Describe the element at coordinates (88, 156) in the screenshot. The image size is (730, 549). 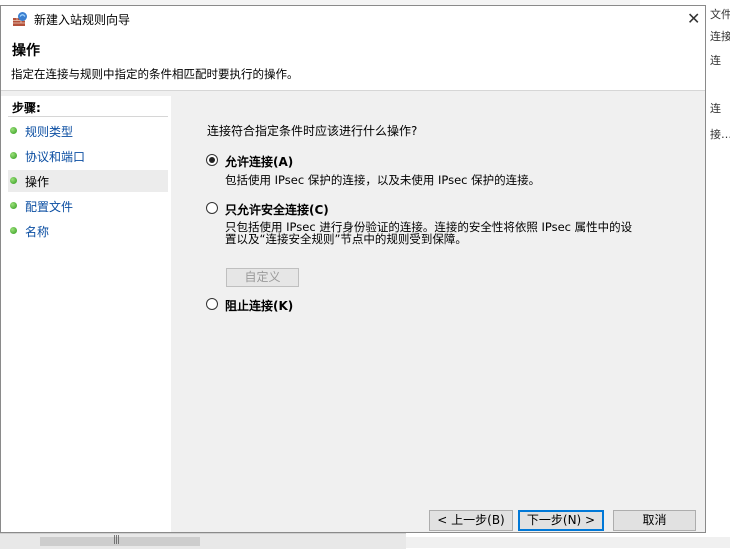
I see `step-protocol-port: 协议和端口` at that location.